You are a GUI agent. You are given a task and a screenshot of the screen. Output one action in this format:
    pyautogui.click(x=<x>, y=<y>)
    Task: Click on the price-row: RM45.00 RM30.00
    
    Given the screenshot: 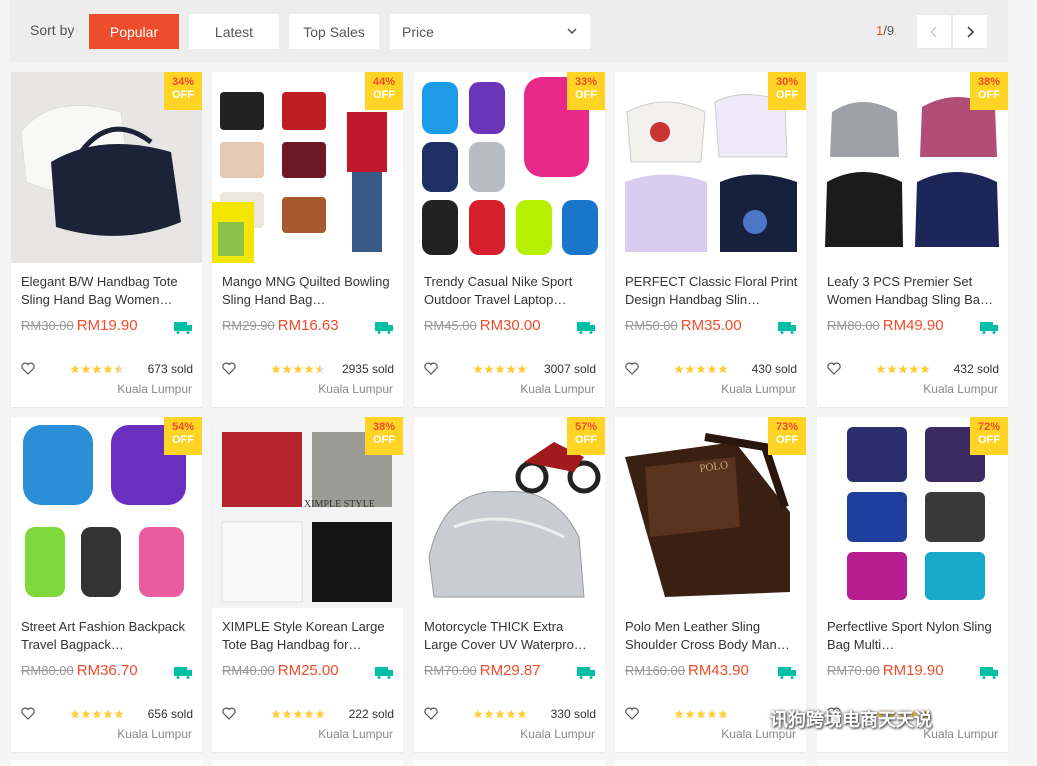 What is the action you would take?
    pyautogui.click(x=482, y=326)
    